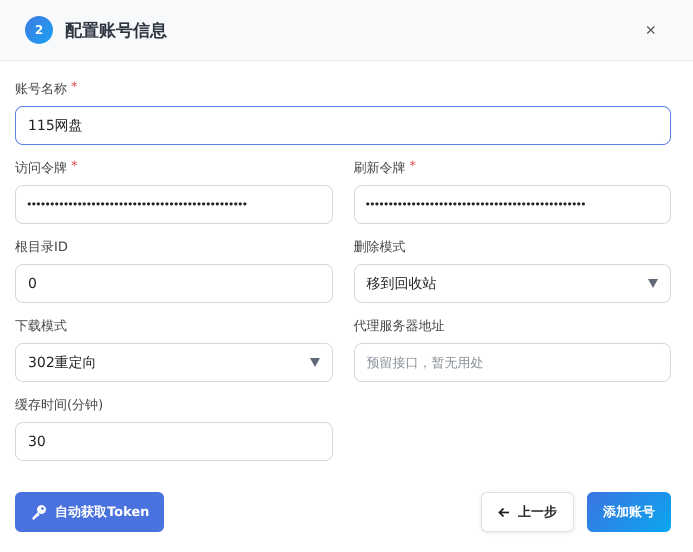 This screenshot has height=552, width=693. What do you see at coordinates (41, 89) in the screenshot?
I see `field-label: 账号名称` at bounding box center [41, 89].